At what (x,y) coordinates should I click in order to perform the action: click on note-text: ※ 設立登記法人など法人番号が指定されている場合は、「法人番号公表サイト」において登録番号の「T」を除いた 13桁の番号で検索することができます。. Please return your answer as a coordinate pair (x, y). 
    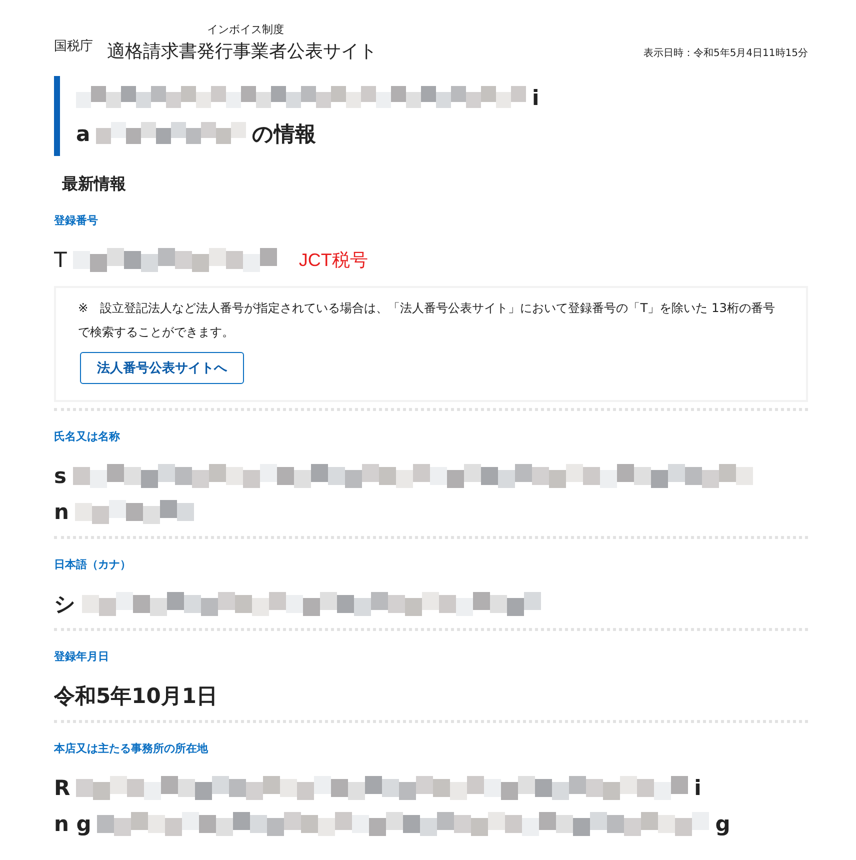
    Looking at the image, I should click on (427, 320).